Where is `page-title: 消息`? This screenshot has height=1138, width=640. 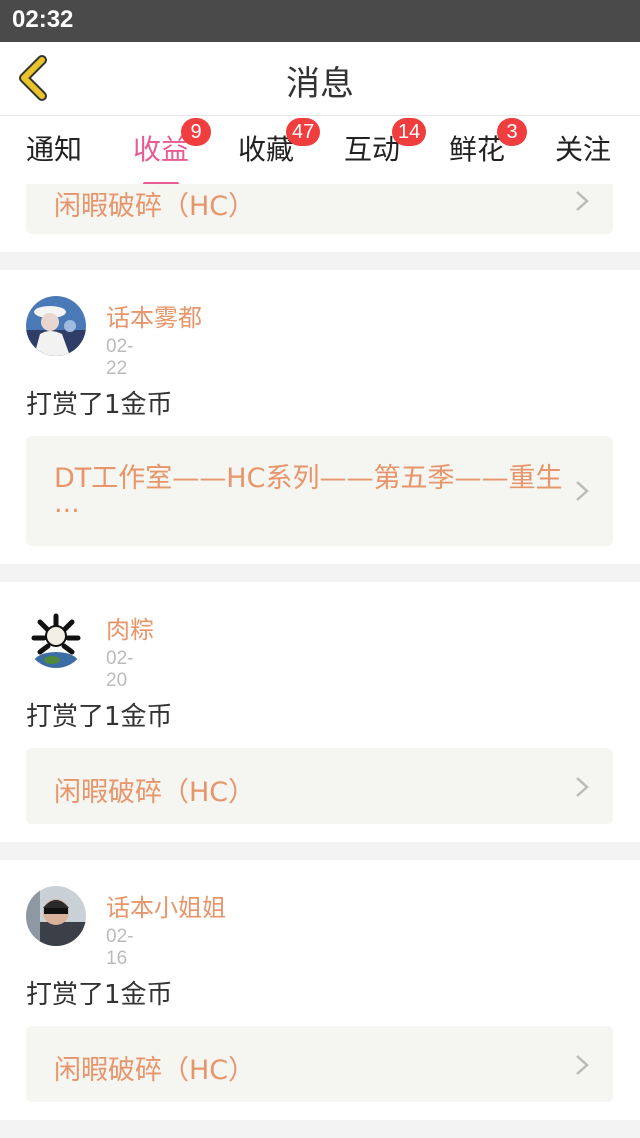 page-title: 消息 is located at coordinates (320, 84).